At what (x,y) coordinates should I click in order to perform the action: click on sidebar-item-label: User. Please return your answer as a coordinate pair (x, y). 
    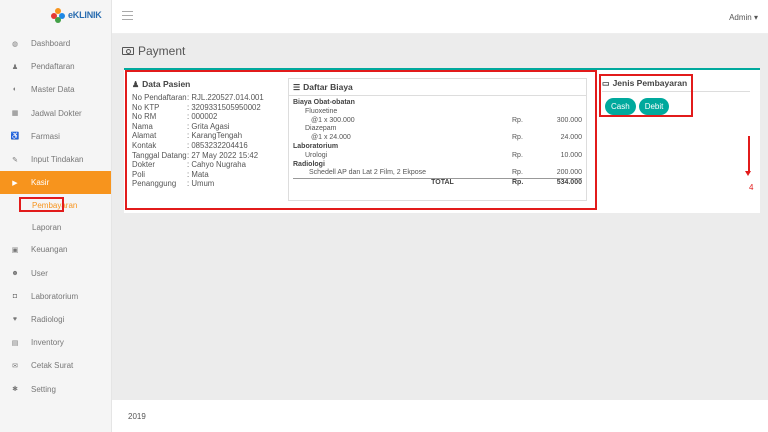
    Looking at the image, I should click on (39, 273).